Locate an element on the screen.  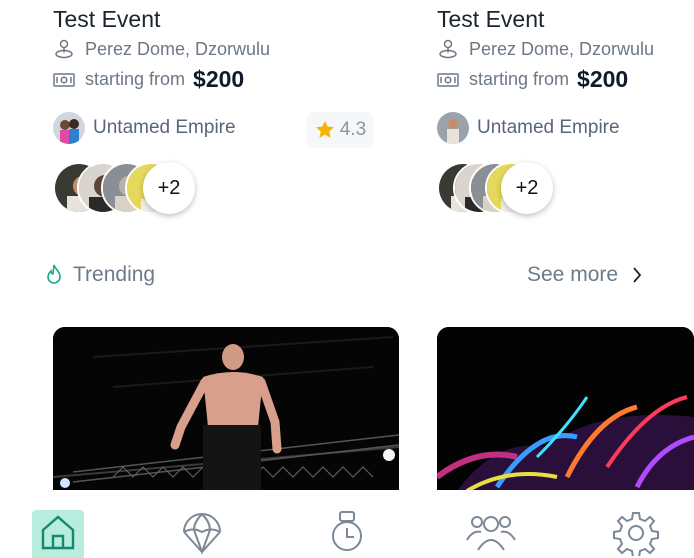
nav-settings is located at coordinates (636, 534).